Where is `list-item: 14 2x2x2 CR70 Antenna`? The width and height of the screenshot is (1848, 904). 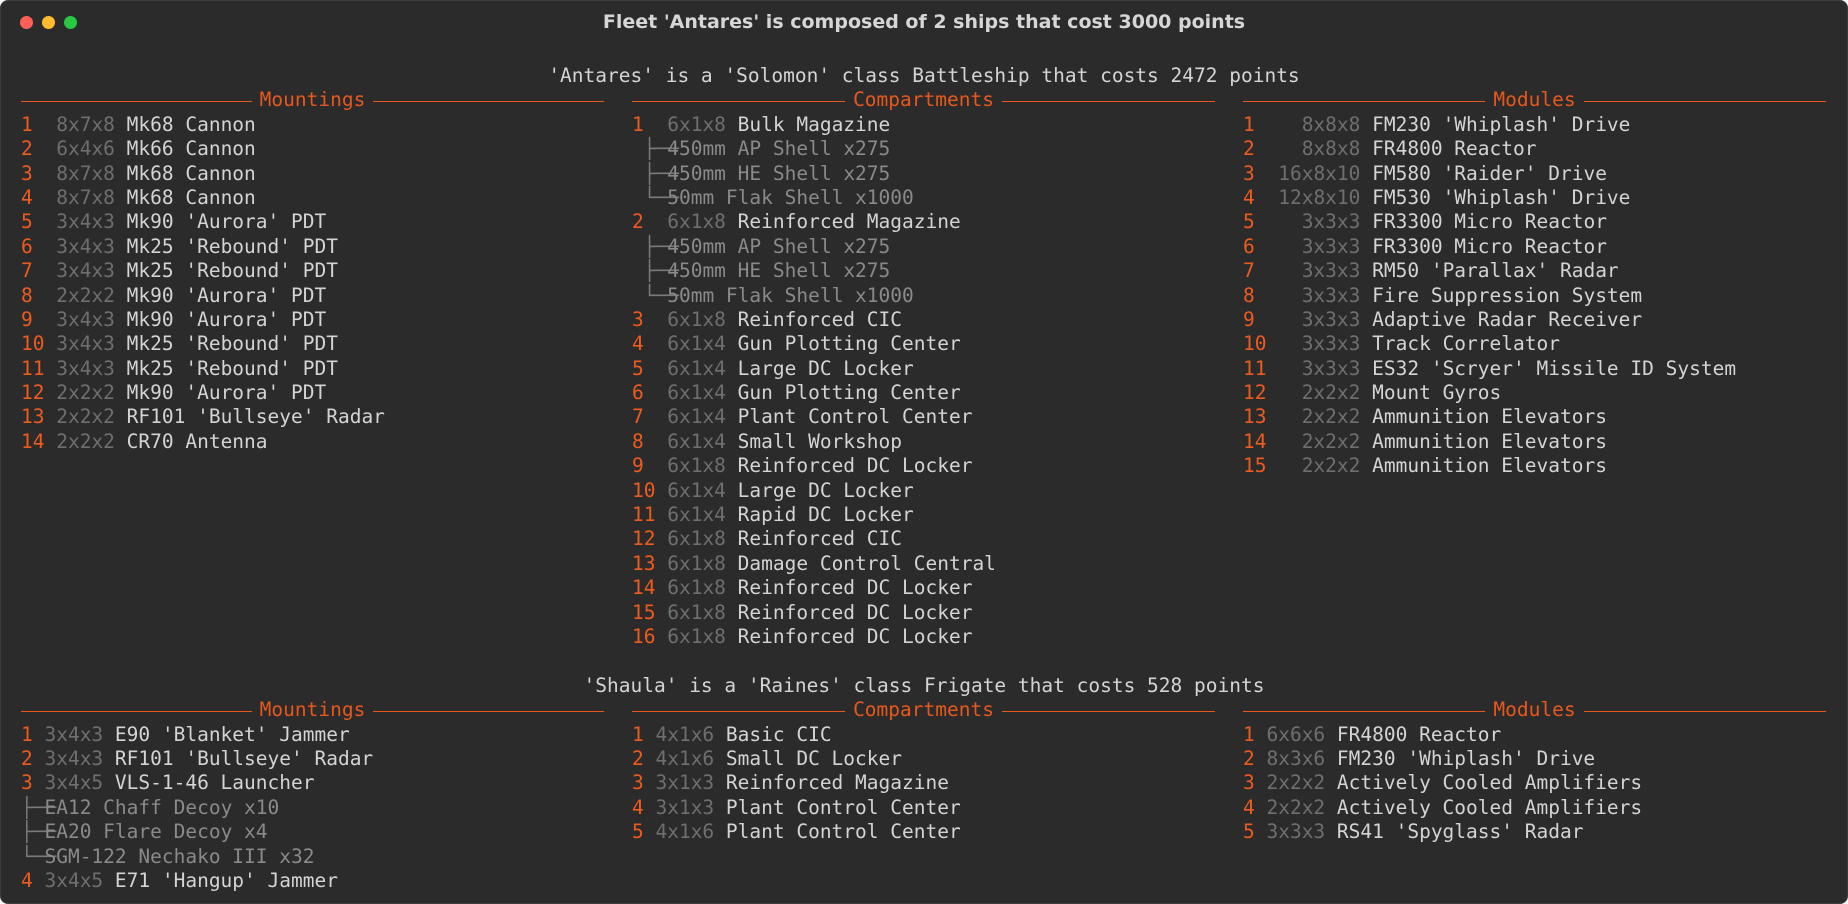 list-item: 14 2x2x2 CR70 Antenna is located at coordinates (312, 442).